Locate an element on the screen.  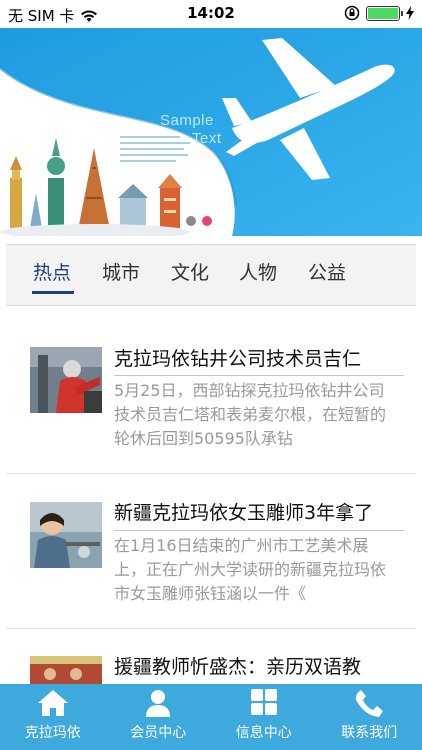
banner-sample-line2: Text is located at coordinates (207, 138).